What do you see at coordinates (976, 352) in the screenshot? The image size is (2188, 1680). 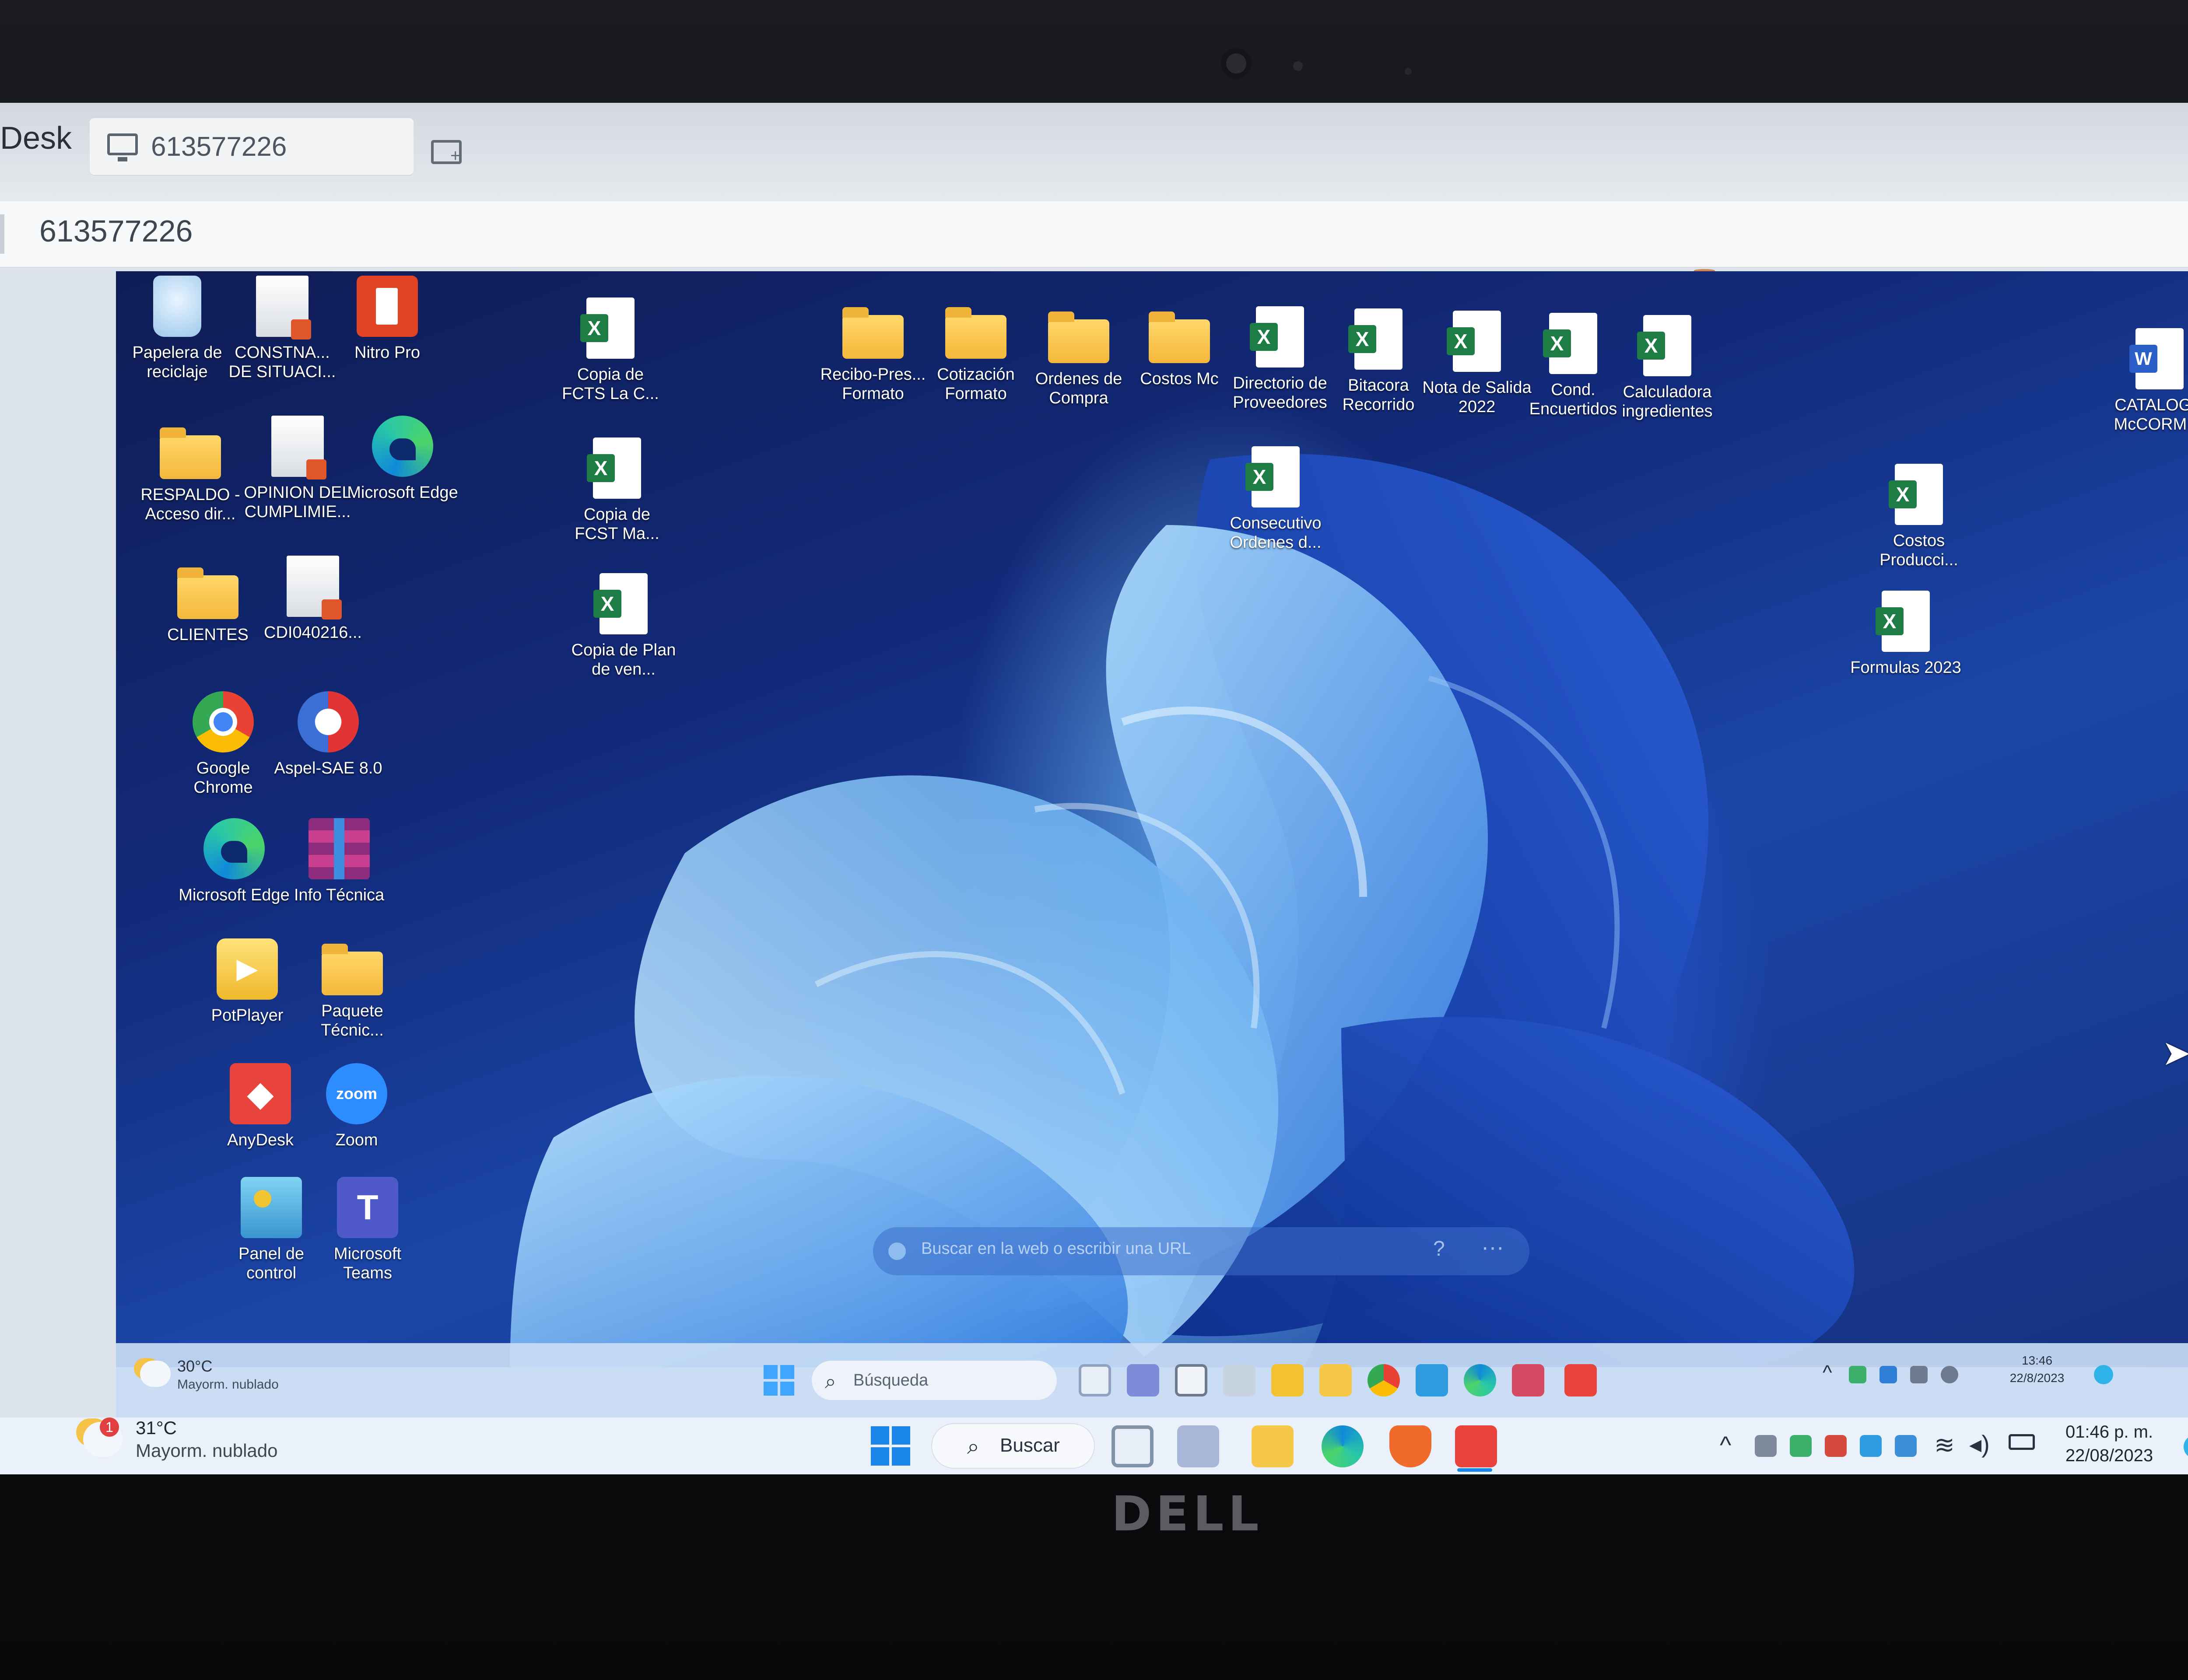 I see `desktop-icon-cotizacion: Cotización Formato` at bounding box center [976, 352].